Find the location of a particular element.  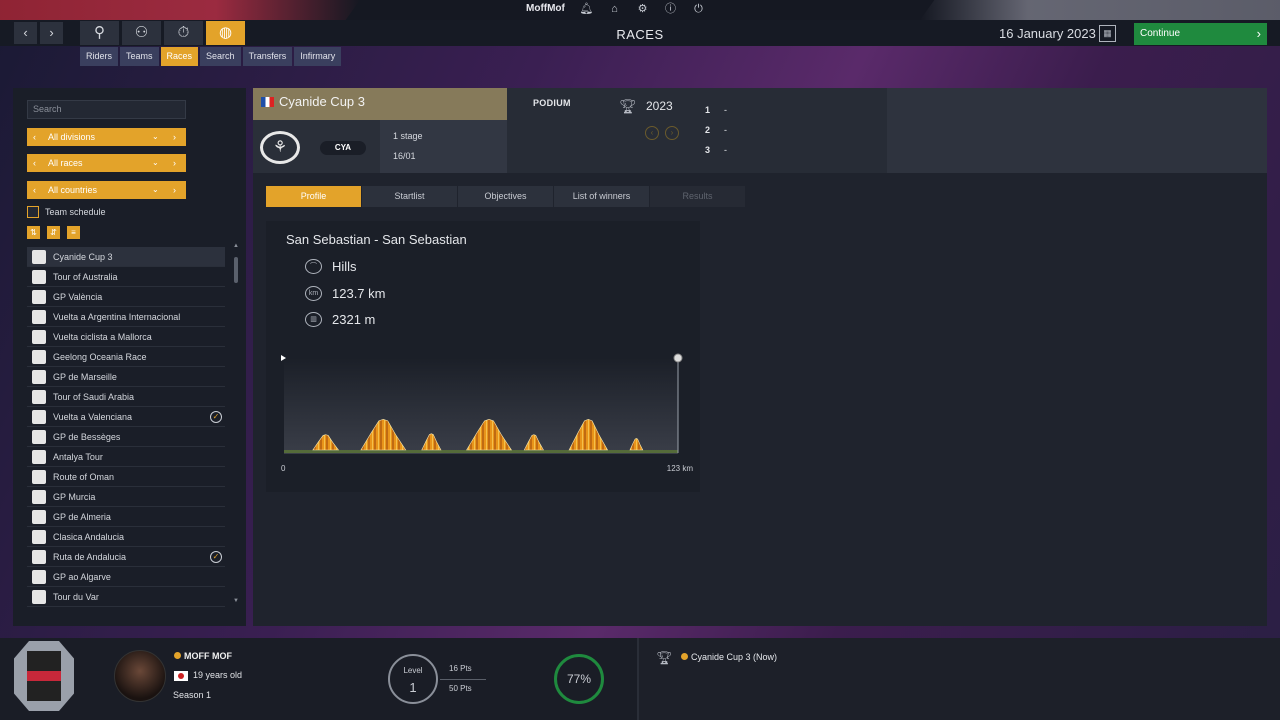

next-race-panel: 🏆︎ Cyanide Cup 3 (Now) is located at coordinates (958, 679).